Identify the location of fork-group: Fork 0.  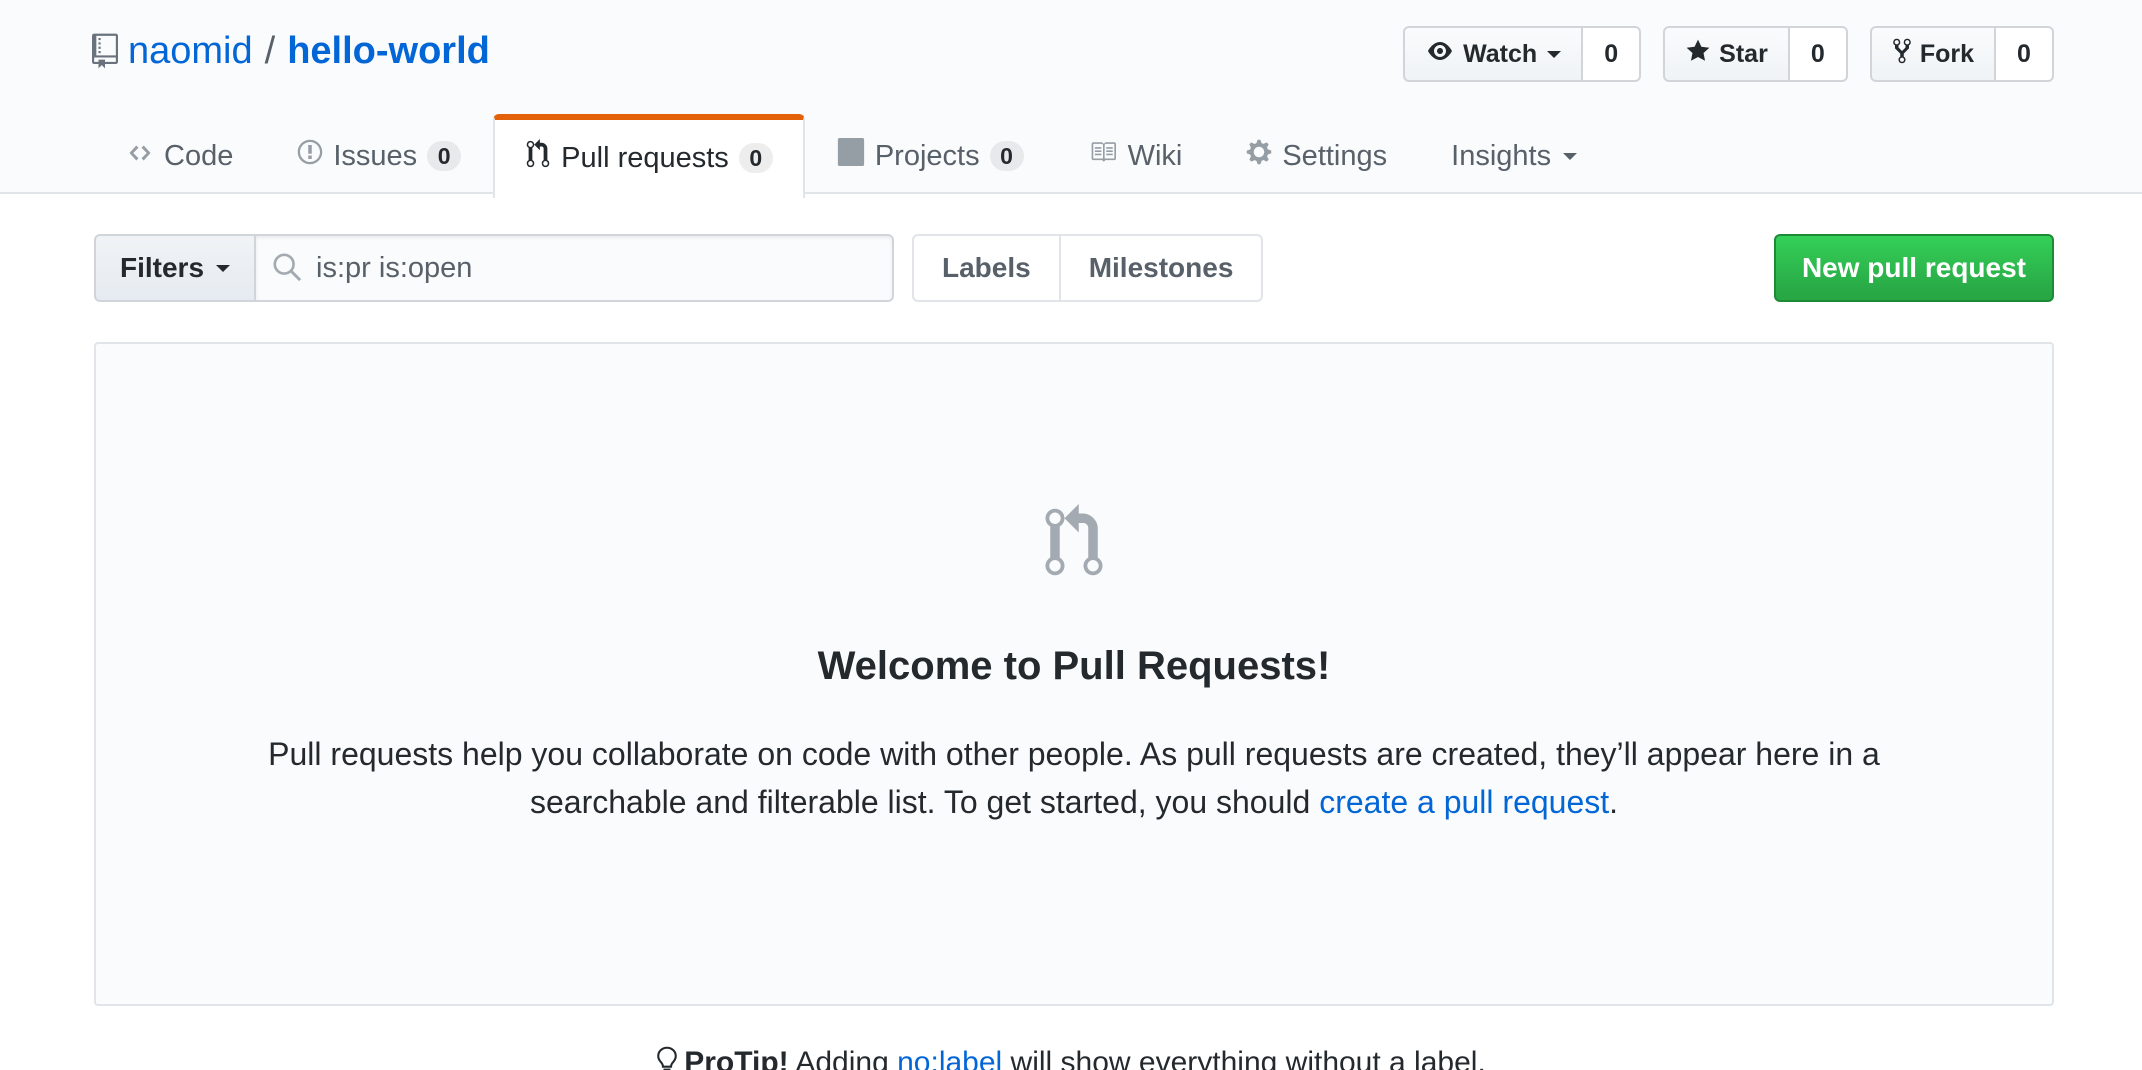
(1961, 54).